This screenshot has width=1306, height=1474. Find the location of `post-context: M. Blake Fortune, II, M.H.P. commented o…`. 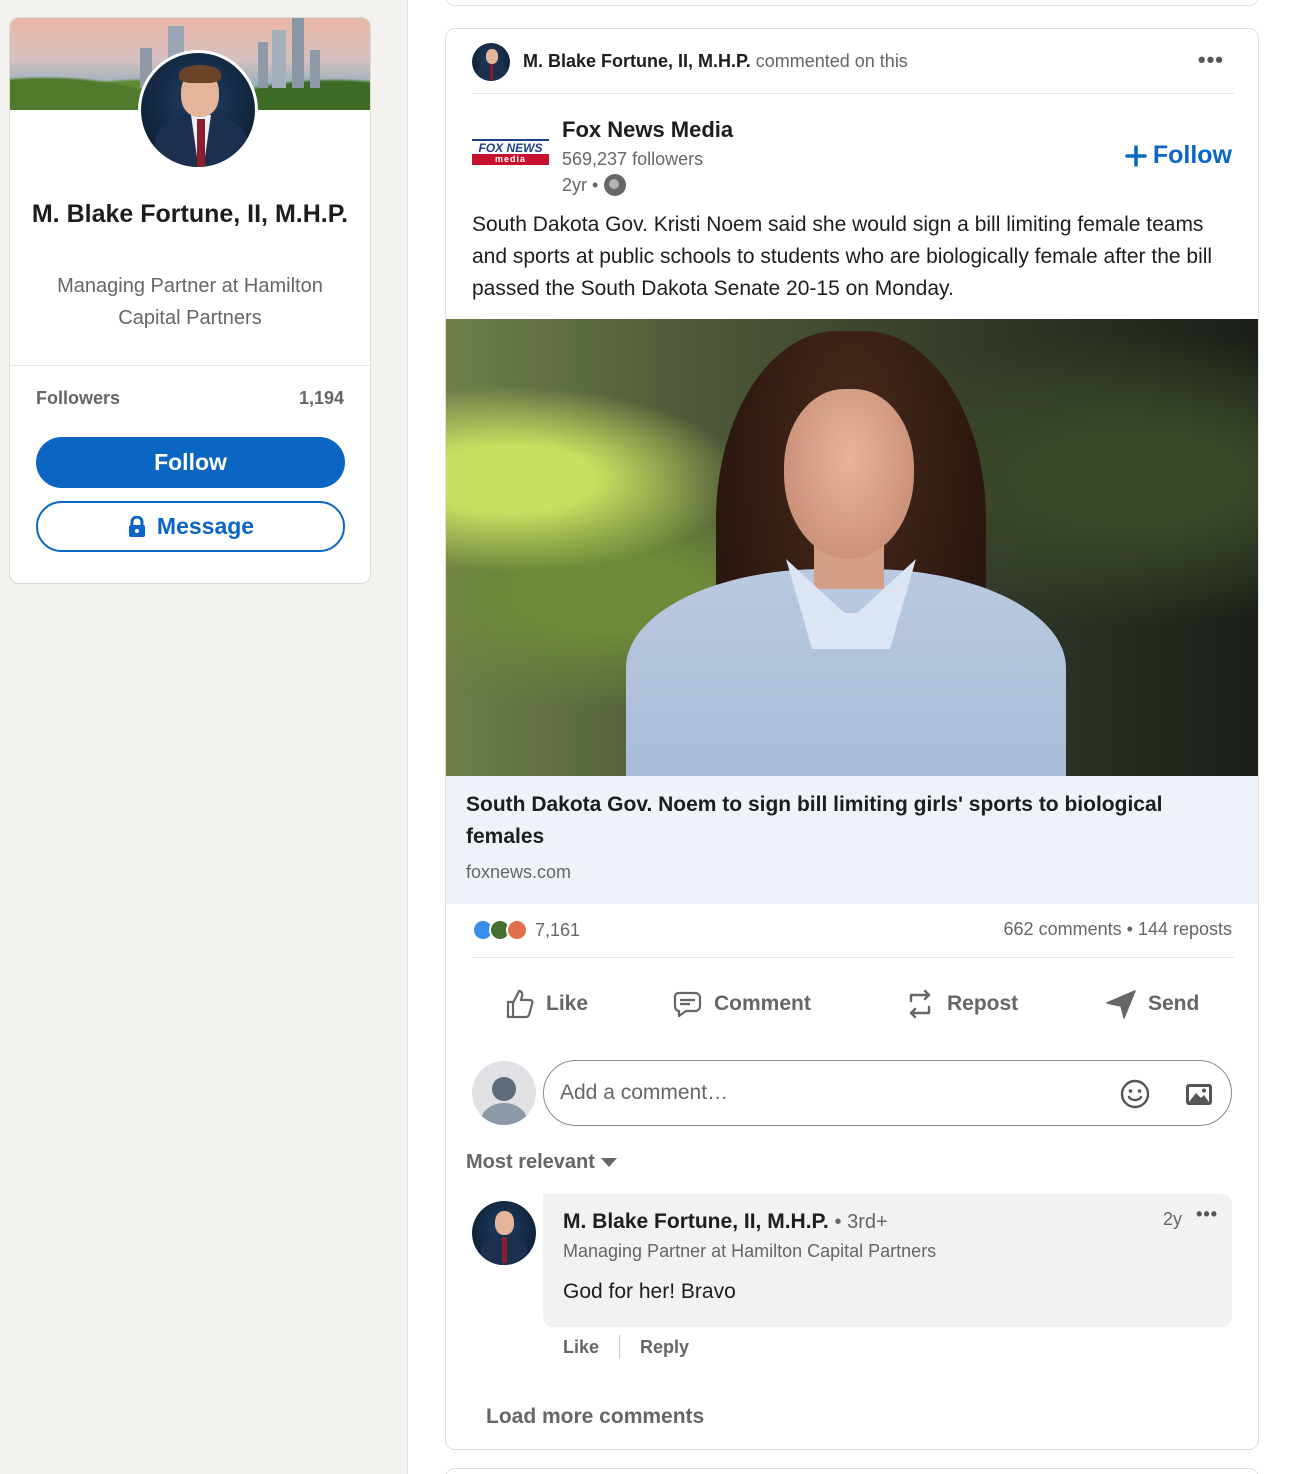

post-context: M. Blake Fortune, II, M.H.P. commented o… is located at coordinates (715, 61).